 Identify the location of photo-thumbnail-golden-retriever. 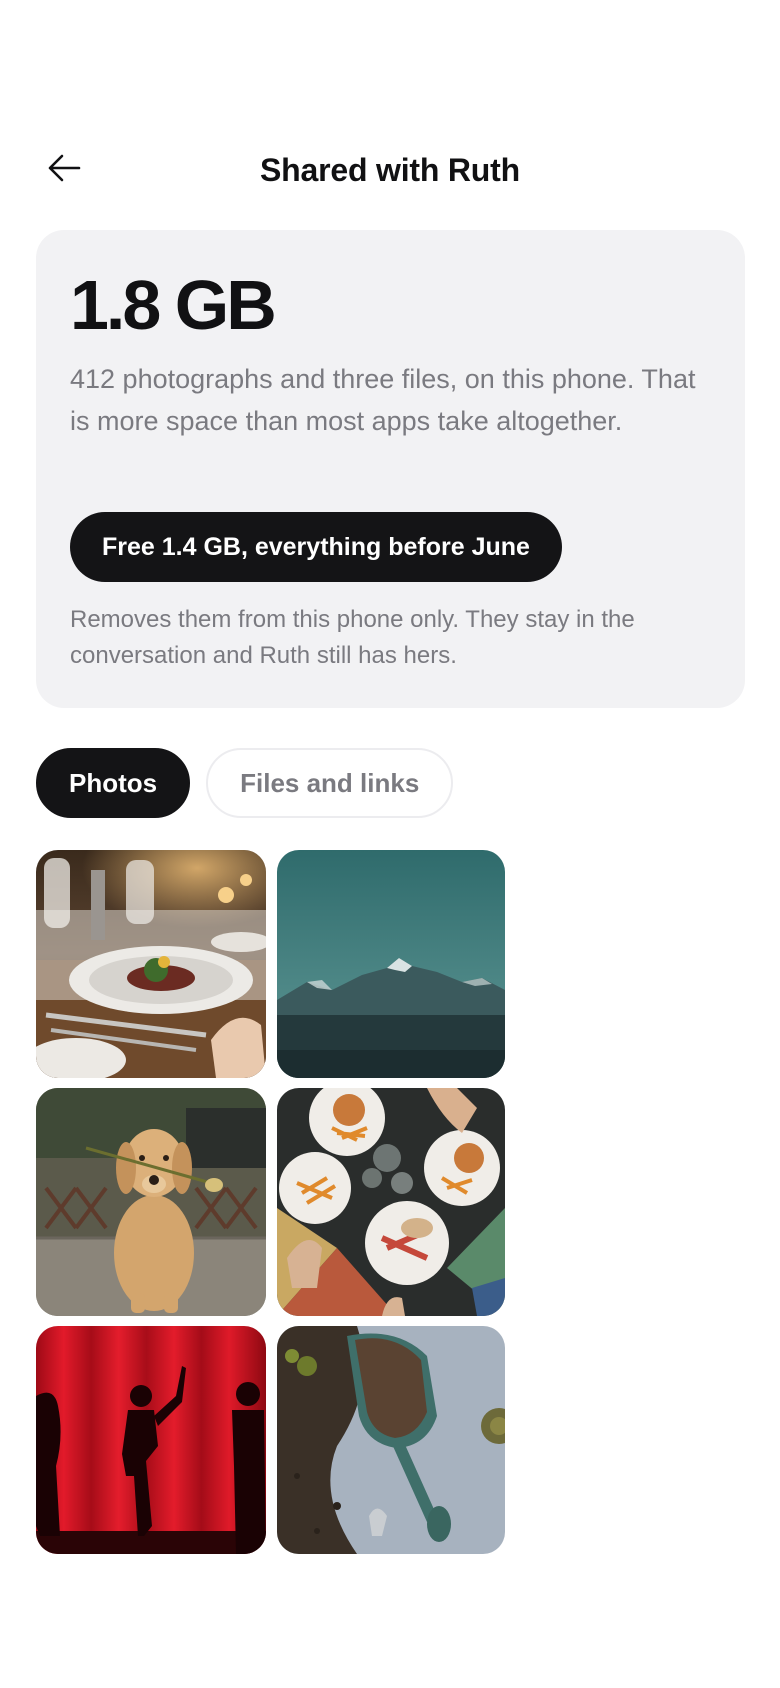
(151, 1202).